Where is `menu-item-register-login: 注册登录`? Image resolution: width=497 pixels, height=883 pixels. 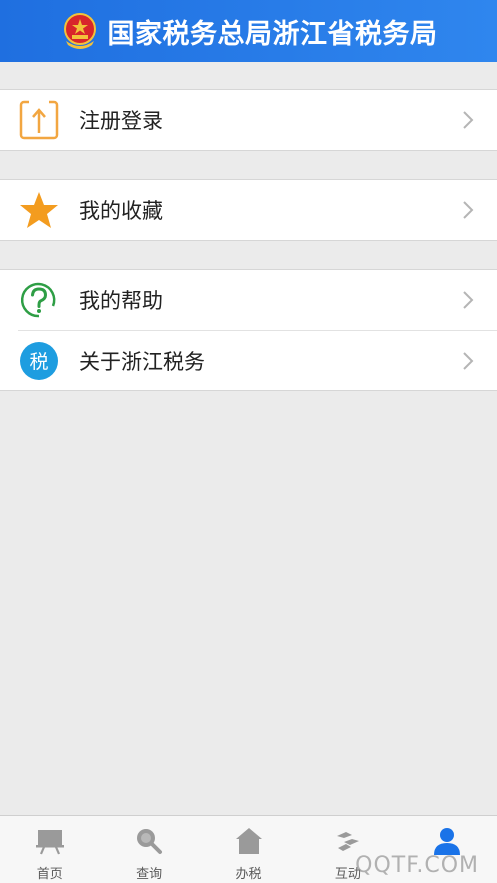
menu-item-register-login: 注册登录 is located at coordinates (248, 120).